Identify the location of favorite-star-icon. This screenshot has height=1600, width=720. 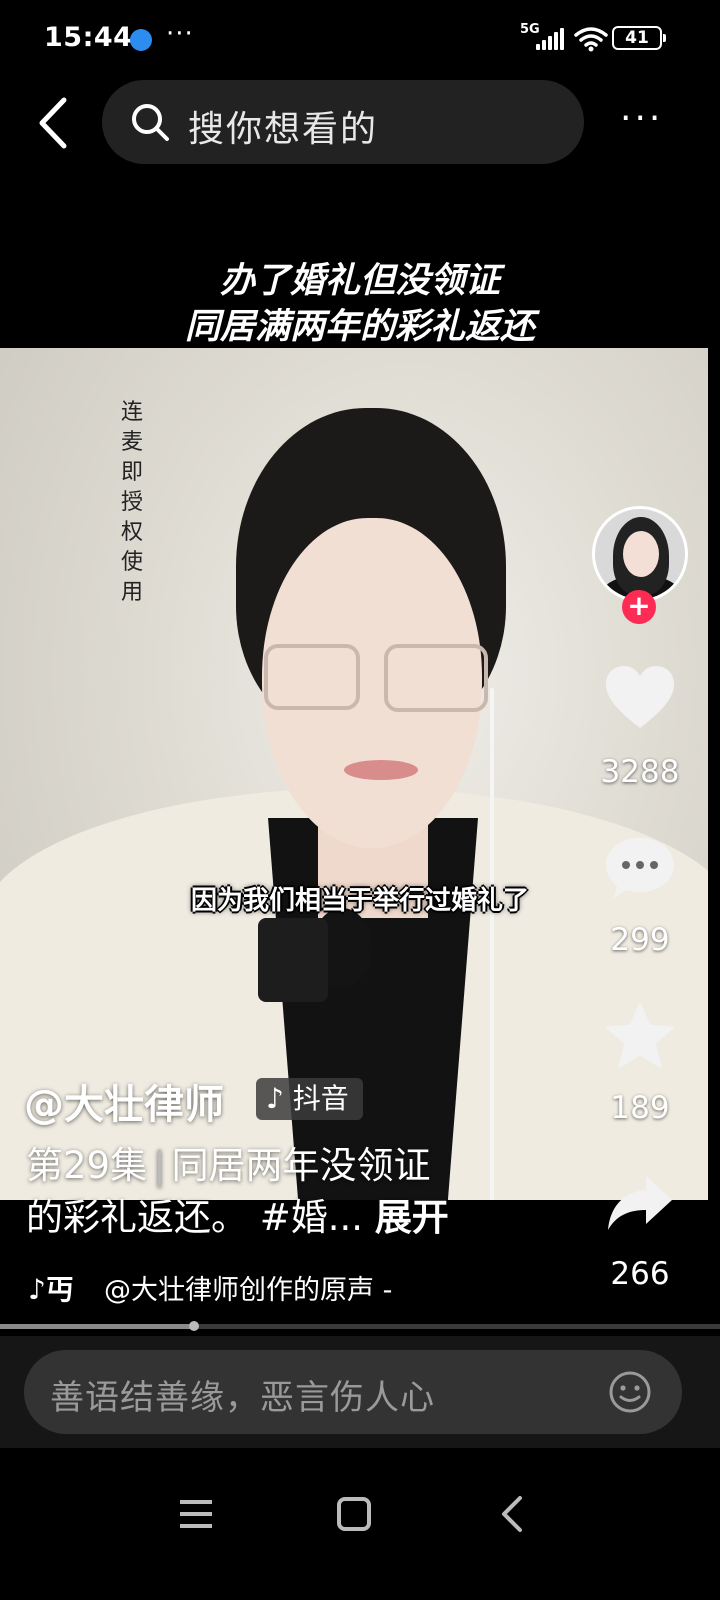
(640, 1036).